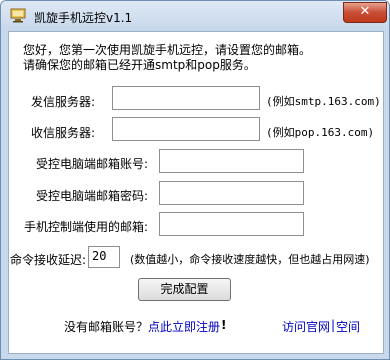 This screenshot has height=360, width=390. What do you see at coordinates (323, 101) in the screenshot?
I see `smtp-server-hint: (例如smtp.163.com)` at bounding box center [323, 101].